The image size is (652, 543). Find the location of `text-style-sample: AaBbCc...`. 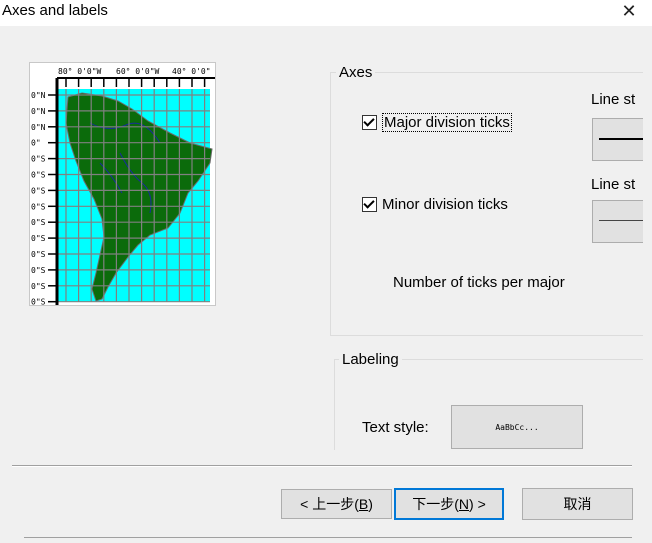

text-style-sample: AaBbCc... is located at coordinates (517, 427).